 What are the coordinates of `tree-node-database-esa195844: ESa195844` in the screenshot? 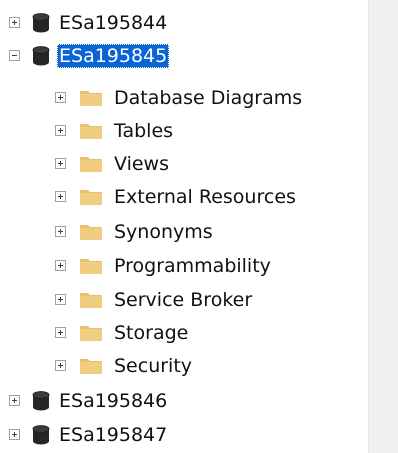 It's located at (89, 22).